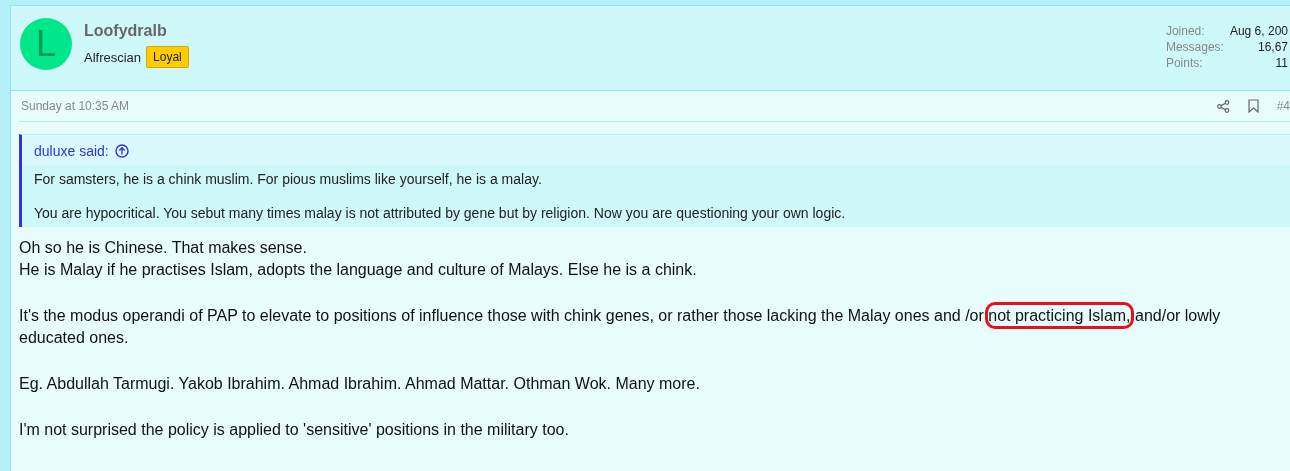  What do you see at coordinates (113, 57) in the screenshot?
I see `user-title: Alfrescian` at bounding box center [113, 57].